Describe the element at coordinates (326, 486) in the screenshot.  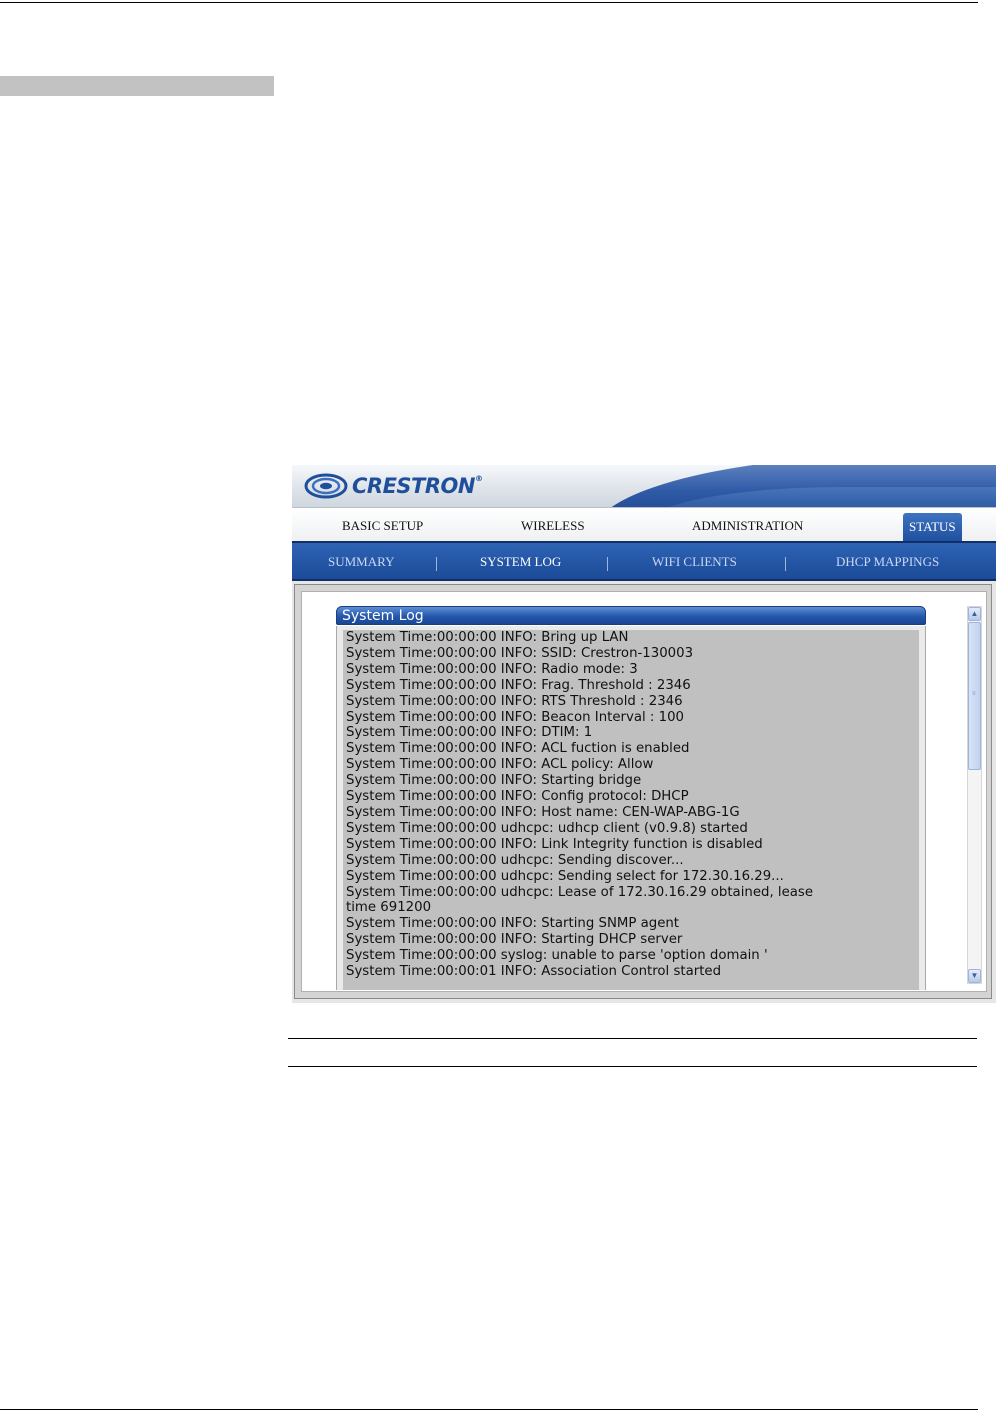
I see `swirl-logo-icon` at that location.